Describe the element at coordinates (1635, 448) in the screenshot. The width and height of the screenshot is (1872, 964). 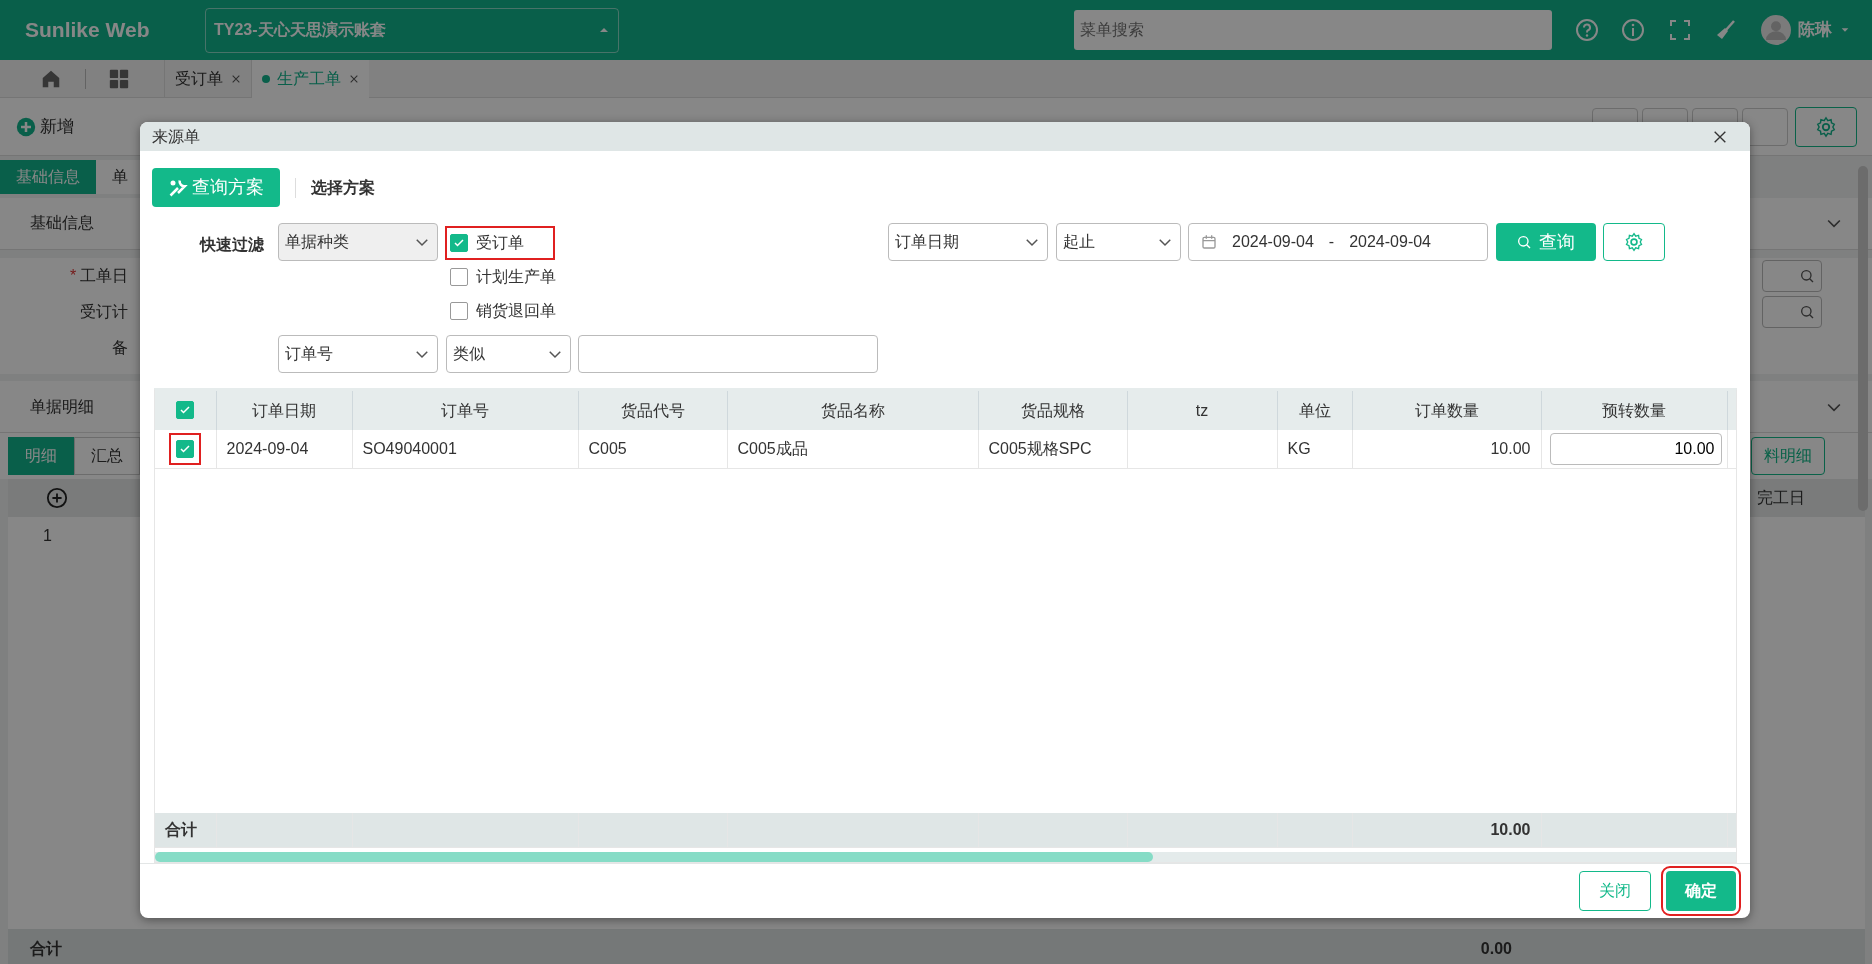
I see `quantity-input: 10.00` at that location.